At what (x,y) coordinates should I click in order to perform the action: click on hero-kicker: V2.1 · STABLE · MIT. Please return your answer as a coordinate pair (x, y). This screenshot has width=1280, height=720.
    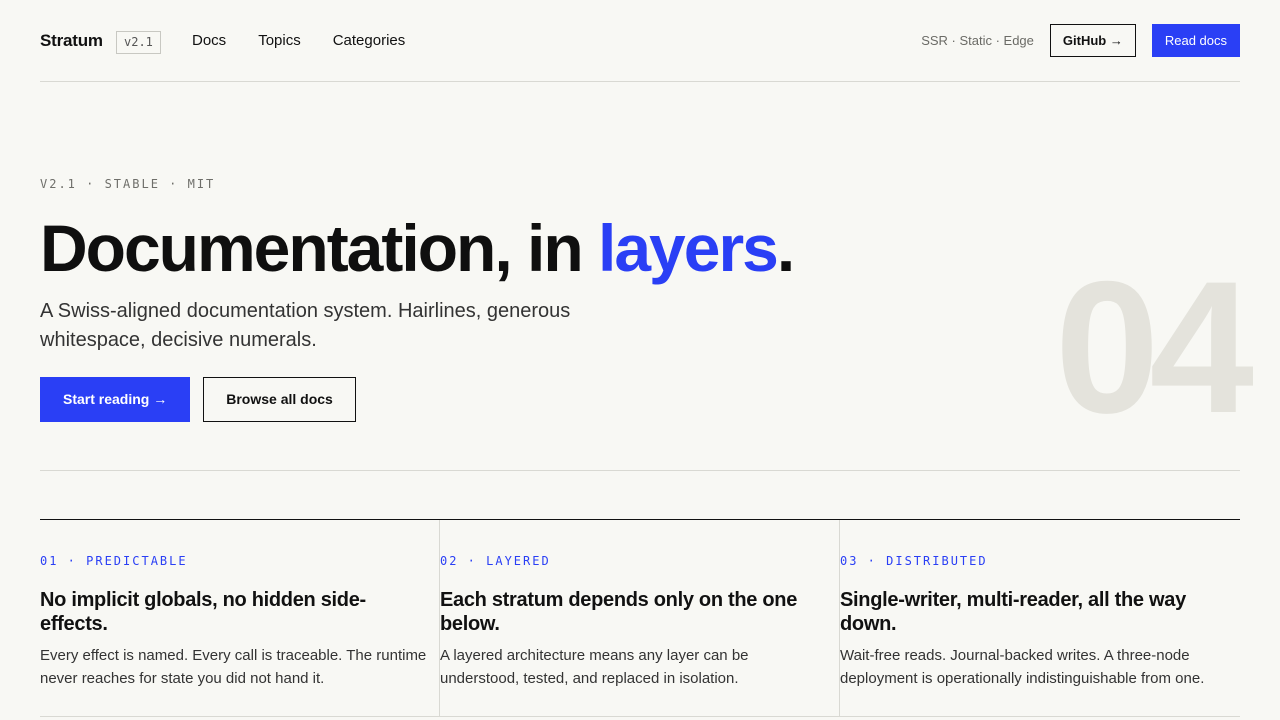
    Looking at the image, I should click on (128, 184).